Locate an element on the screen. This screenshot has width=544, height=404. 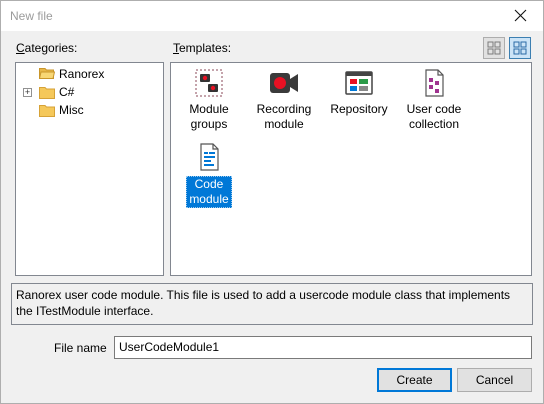
tree-item-label: Ranorex is located at coordinates (82, 74).